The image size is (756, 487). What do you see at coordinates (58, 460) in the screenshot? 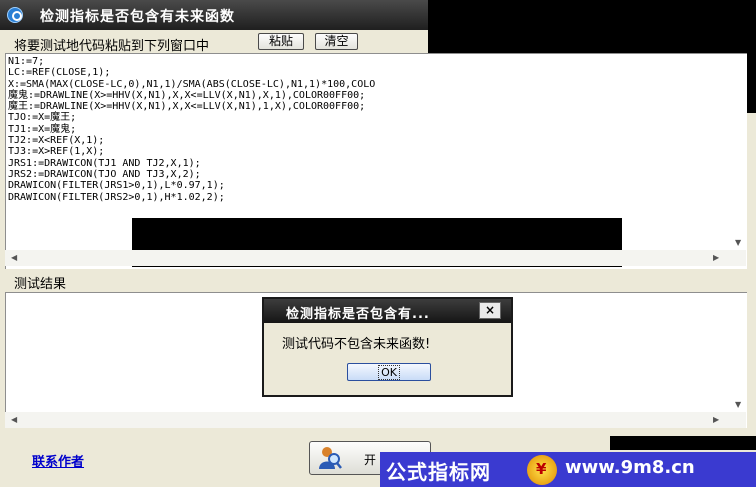
I see `contact-author-link: 联系作者` at bounding box center [58, 460].